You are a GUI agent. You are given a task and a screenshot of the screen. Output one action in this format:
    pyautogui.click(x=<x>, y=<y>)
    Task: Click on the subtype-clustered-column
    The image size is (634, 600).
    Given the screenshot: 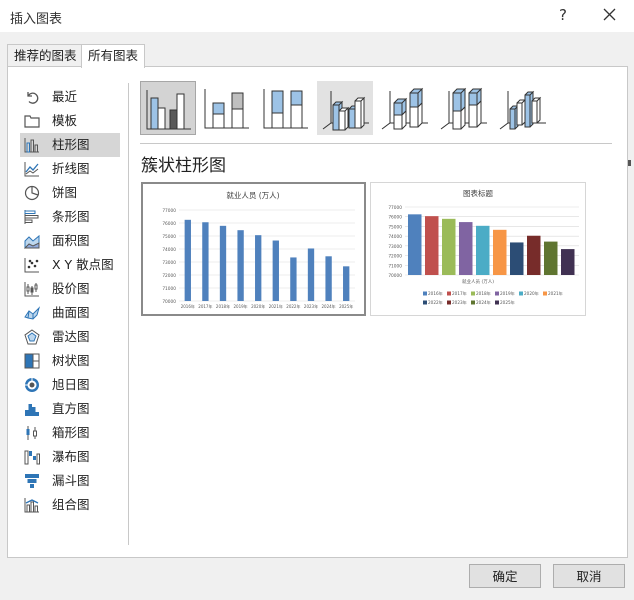 What is the action you would take?
    pyautogui.click(x=168, y=108)
    